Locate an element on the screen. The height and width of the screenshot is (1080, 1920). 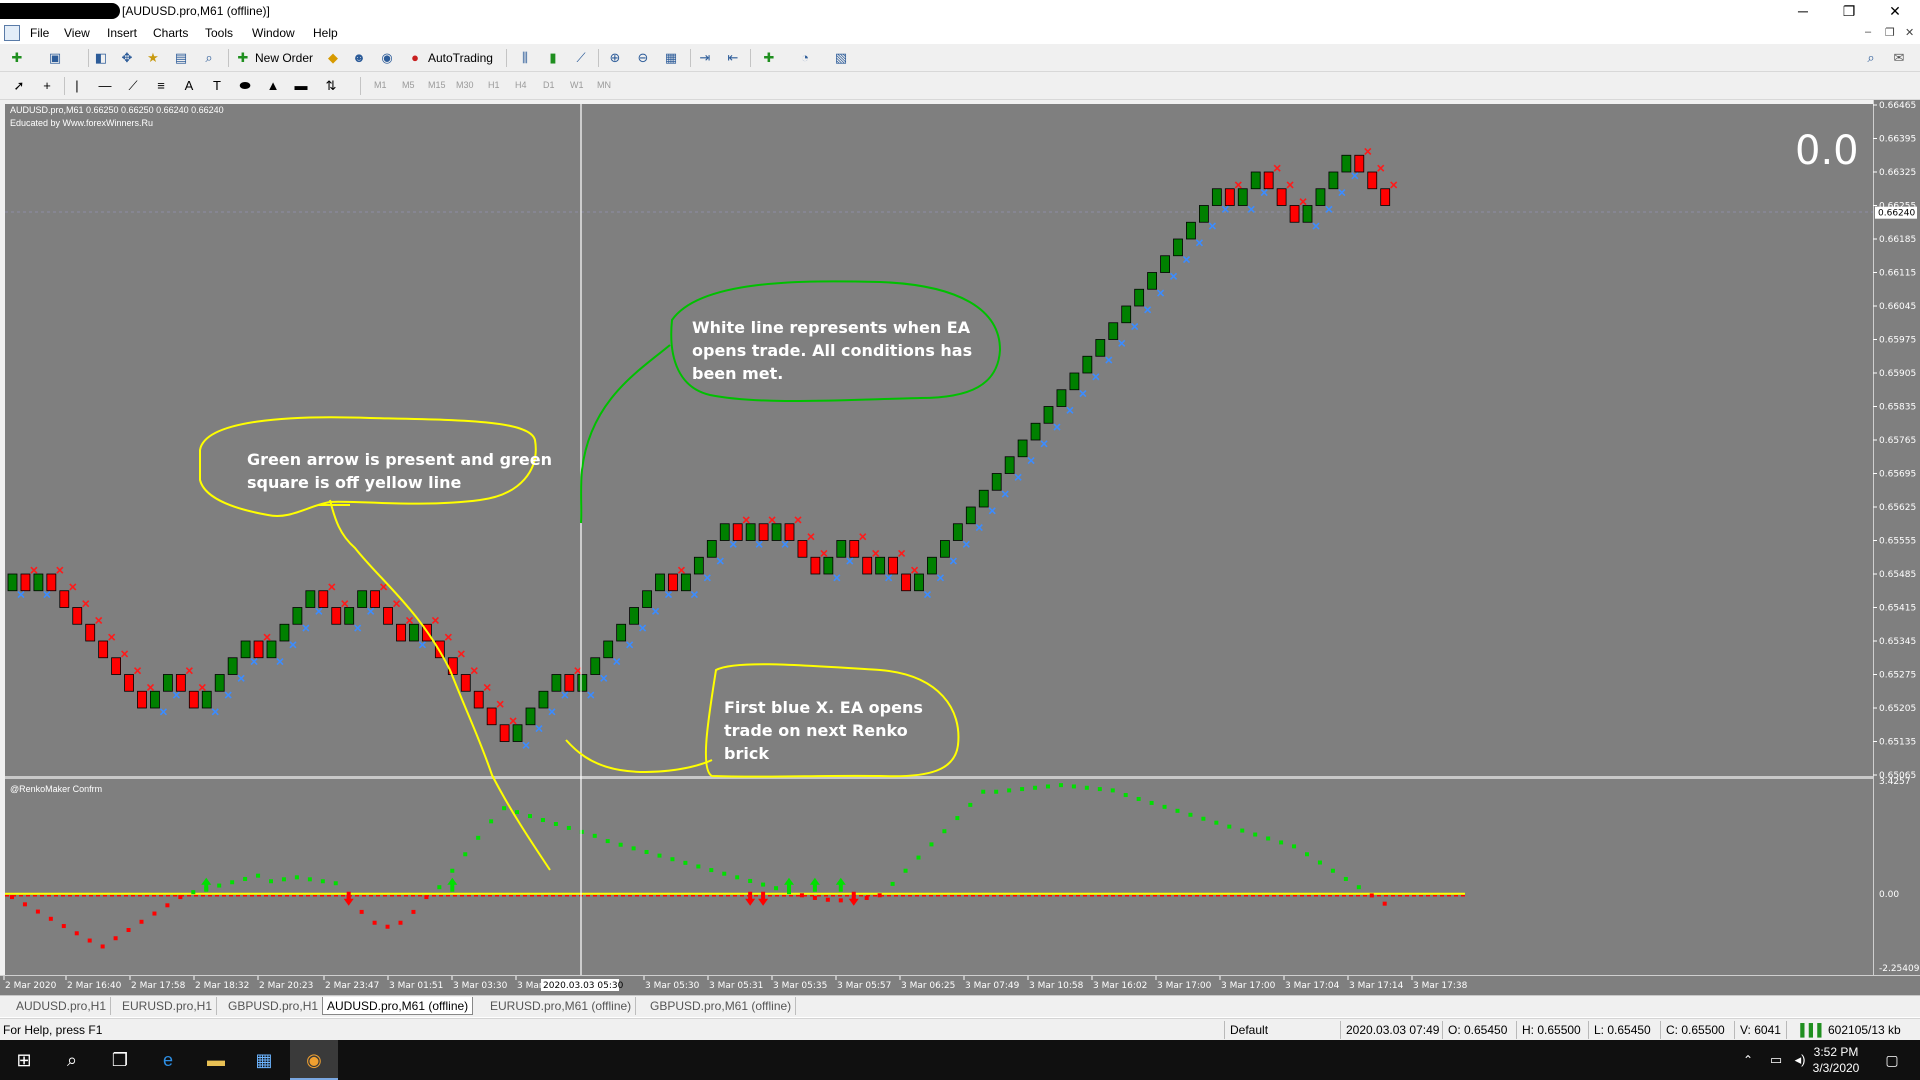
terminal-icon: ▤ is located at coordinates (181, 58).